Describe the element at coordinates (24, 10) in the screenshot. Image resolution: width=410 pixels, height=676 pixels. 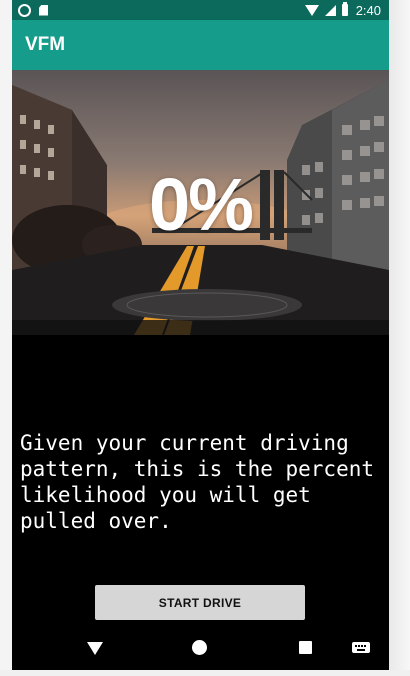
I see `circle-icon` at that location.